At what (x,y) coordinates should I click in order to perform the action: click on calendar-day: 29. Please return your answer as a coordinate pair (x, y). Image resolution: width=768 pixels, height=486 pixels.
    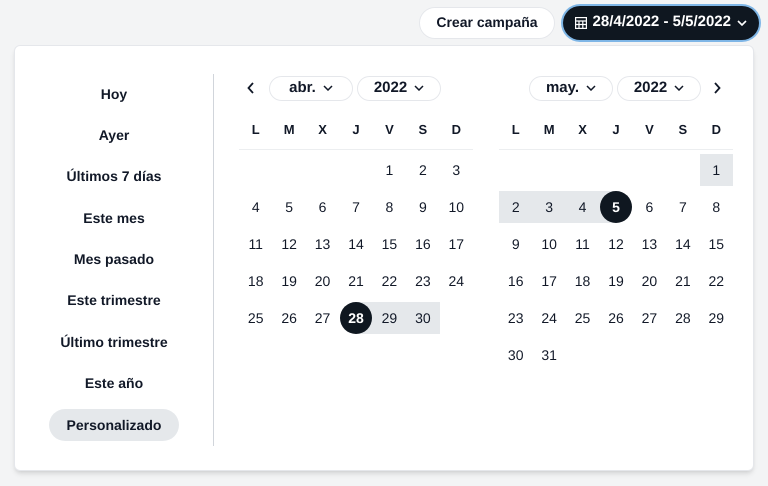
    Looking at the image, I should click on (716, 318).